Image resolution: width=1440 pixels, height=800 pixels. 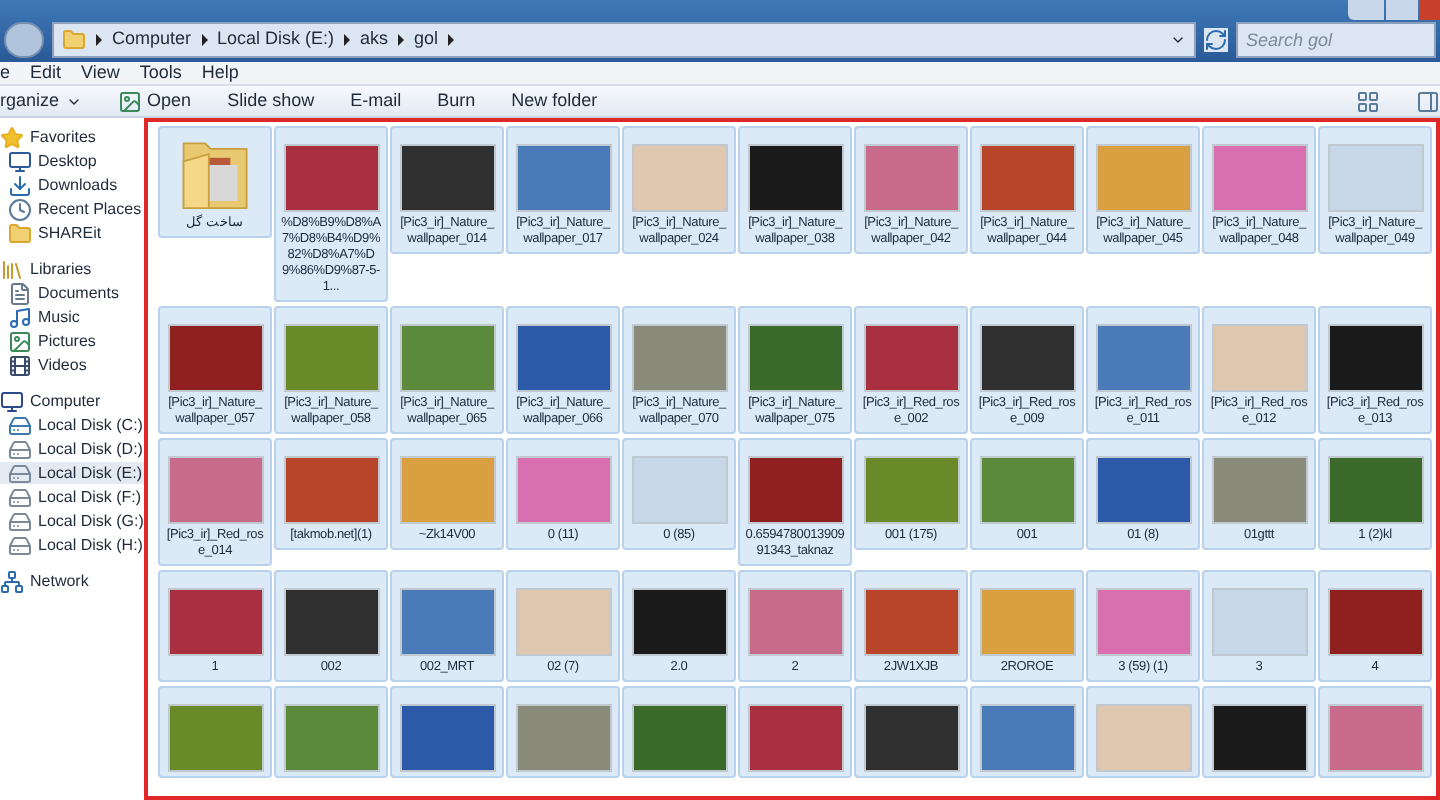 What do you see at coordinates (376, 101) in the screenshot?
I see `toolbar-button: E-mail` at bounding box center [376, 101].